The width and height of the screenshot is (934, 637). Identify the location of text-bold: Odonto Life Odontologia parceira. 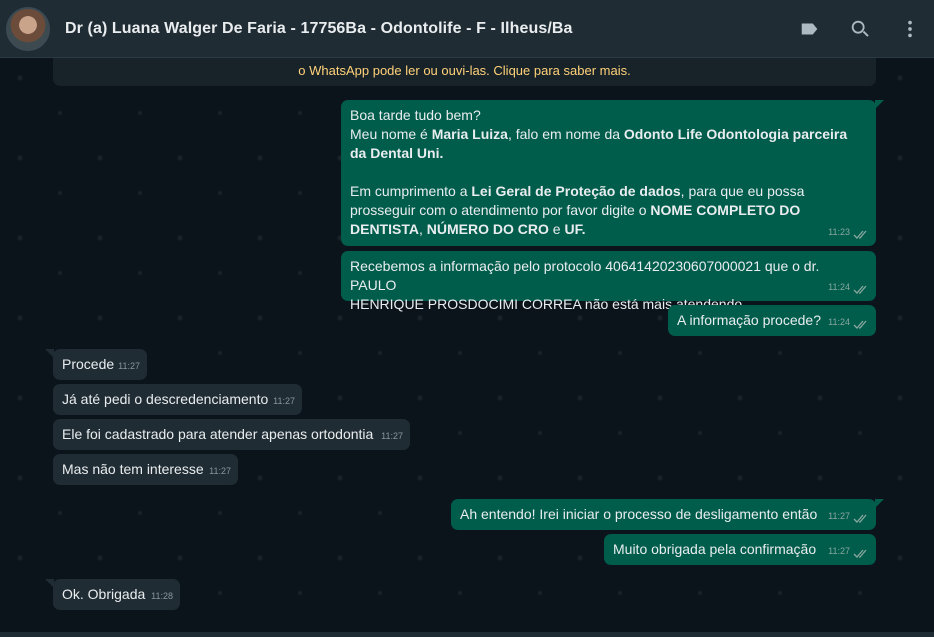
(735, 134).